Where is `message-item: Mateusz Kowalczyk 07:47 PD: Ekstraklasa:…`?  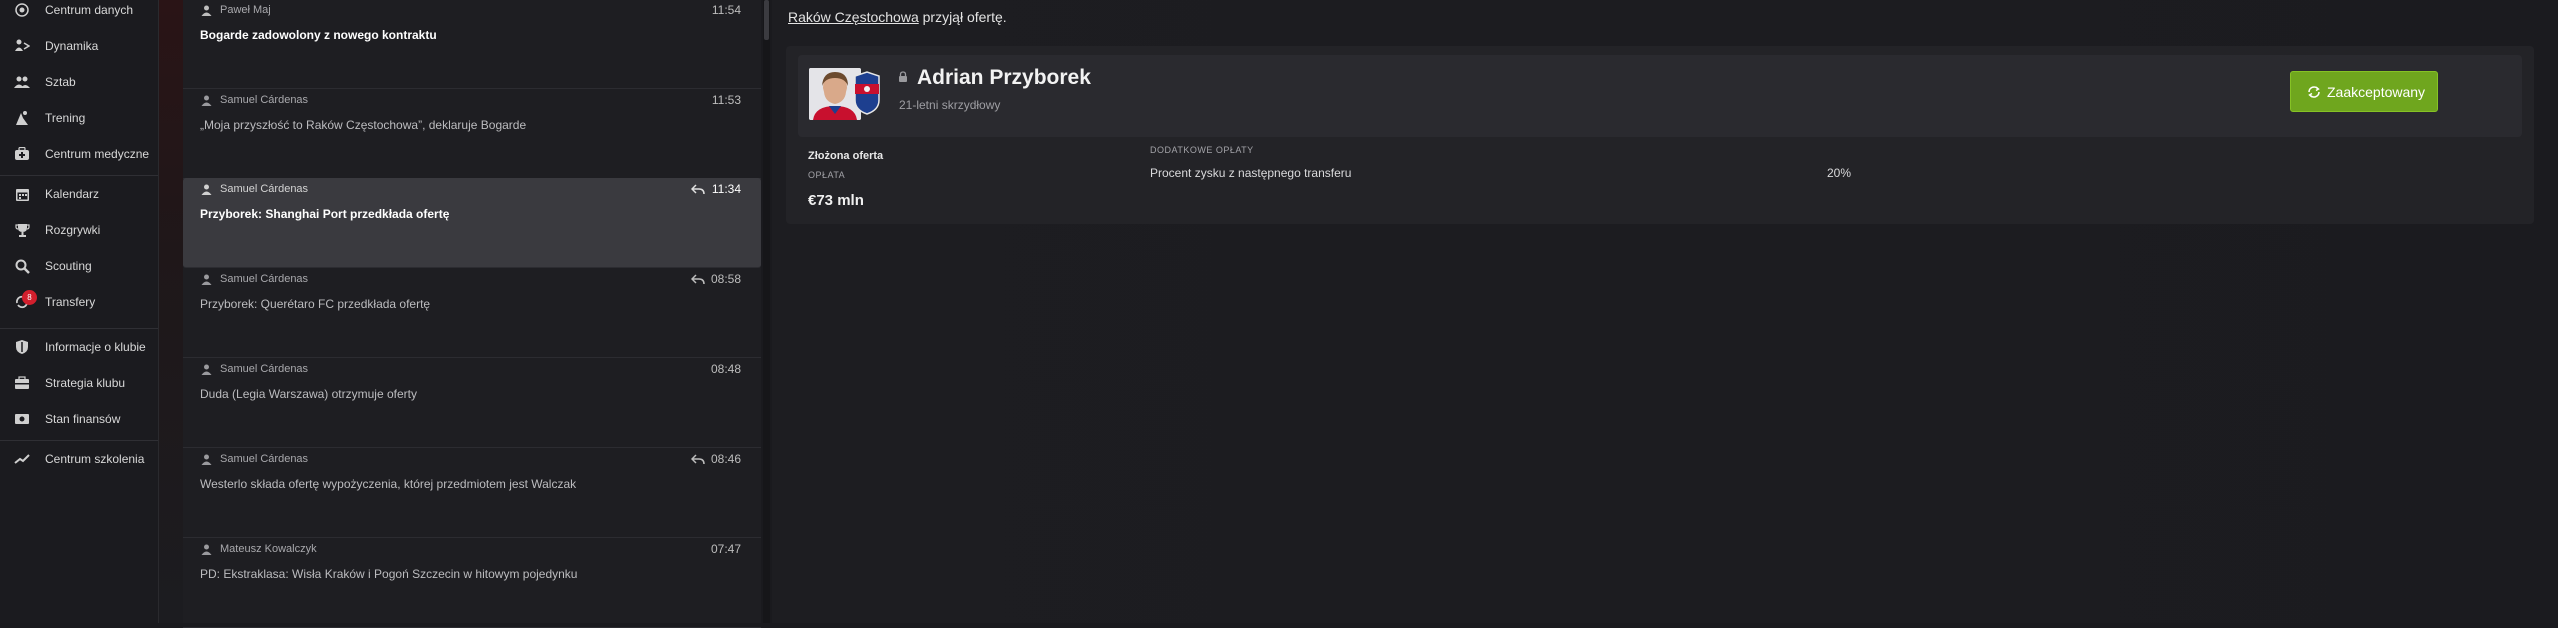 message-item: Mateusz Kowalczyk 07:47 PD: Ekstraklasa:… is located at coordinates (472, 583).